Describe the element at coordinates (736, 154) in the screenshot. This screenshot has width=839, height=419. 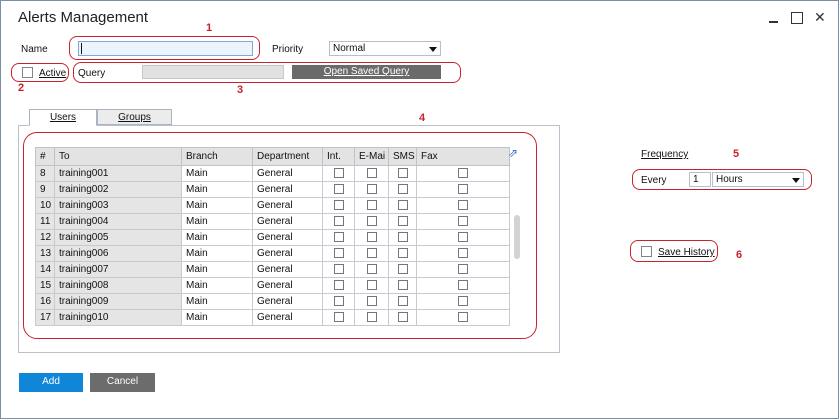
I see `annotation-marker-5: 5` at that location.